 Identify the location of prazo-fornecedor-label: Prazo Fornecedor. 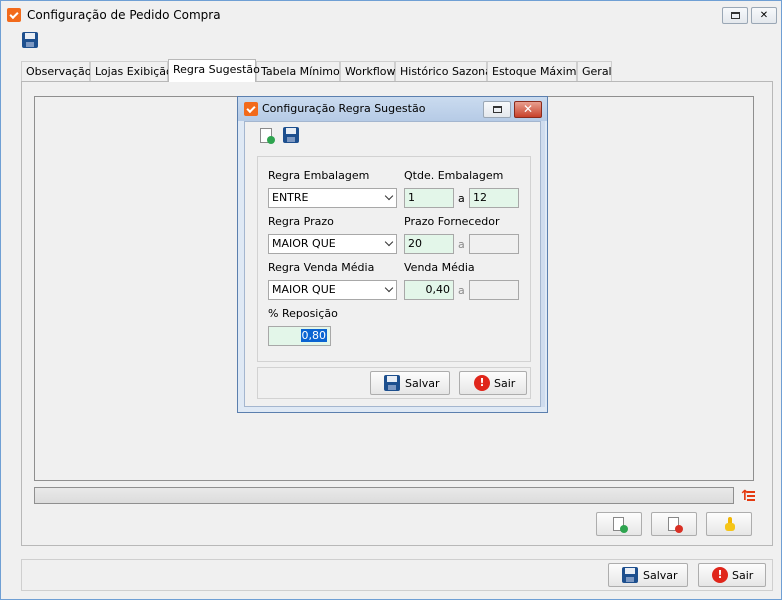
(452, 221).